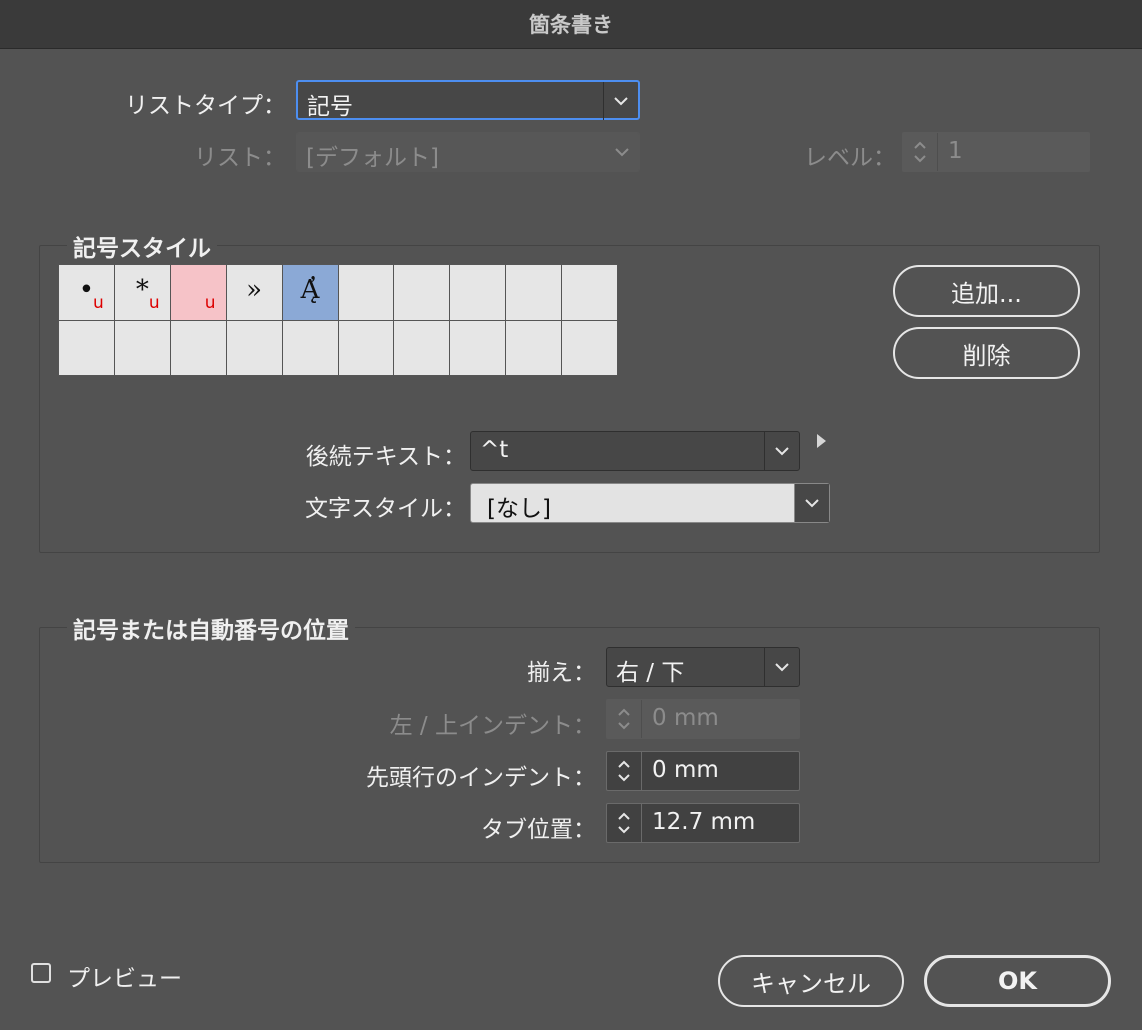  I want to click on cancel-label: キャンセル, so click(811, 983).